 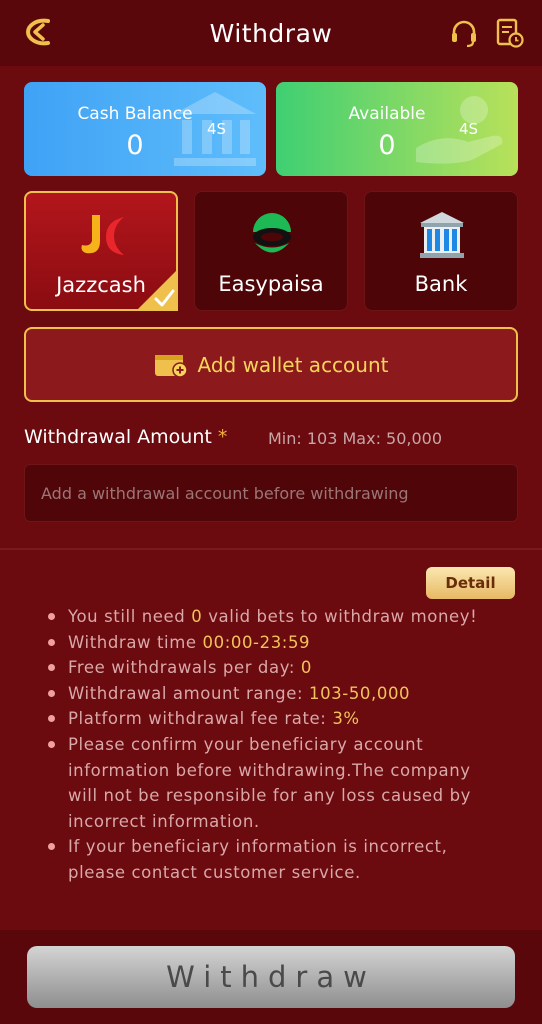 I want to click on withdraw-button: Withdraw, so click(x=271, y=977).